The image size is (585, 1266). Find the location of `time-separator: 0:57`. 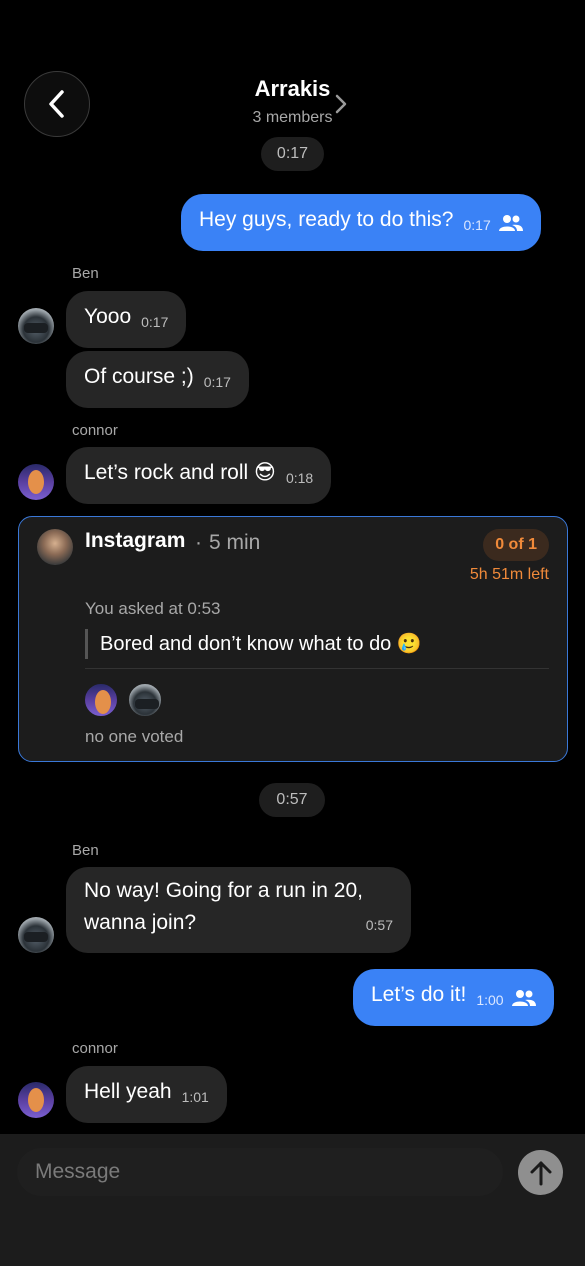

time-separator: 0:57 is located at coordinates (292, 800).